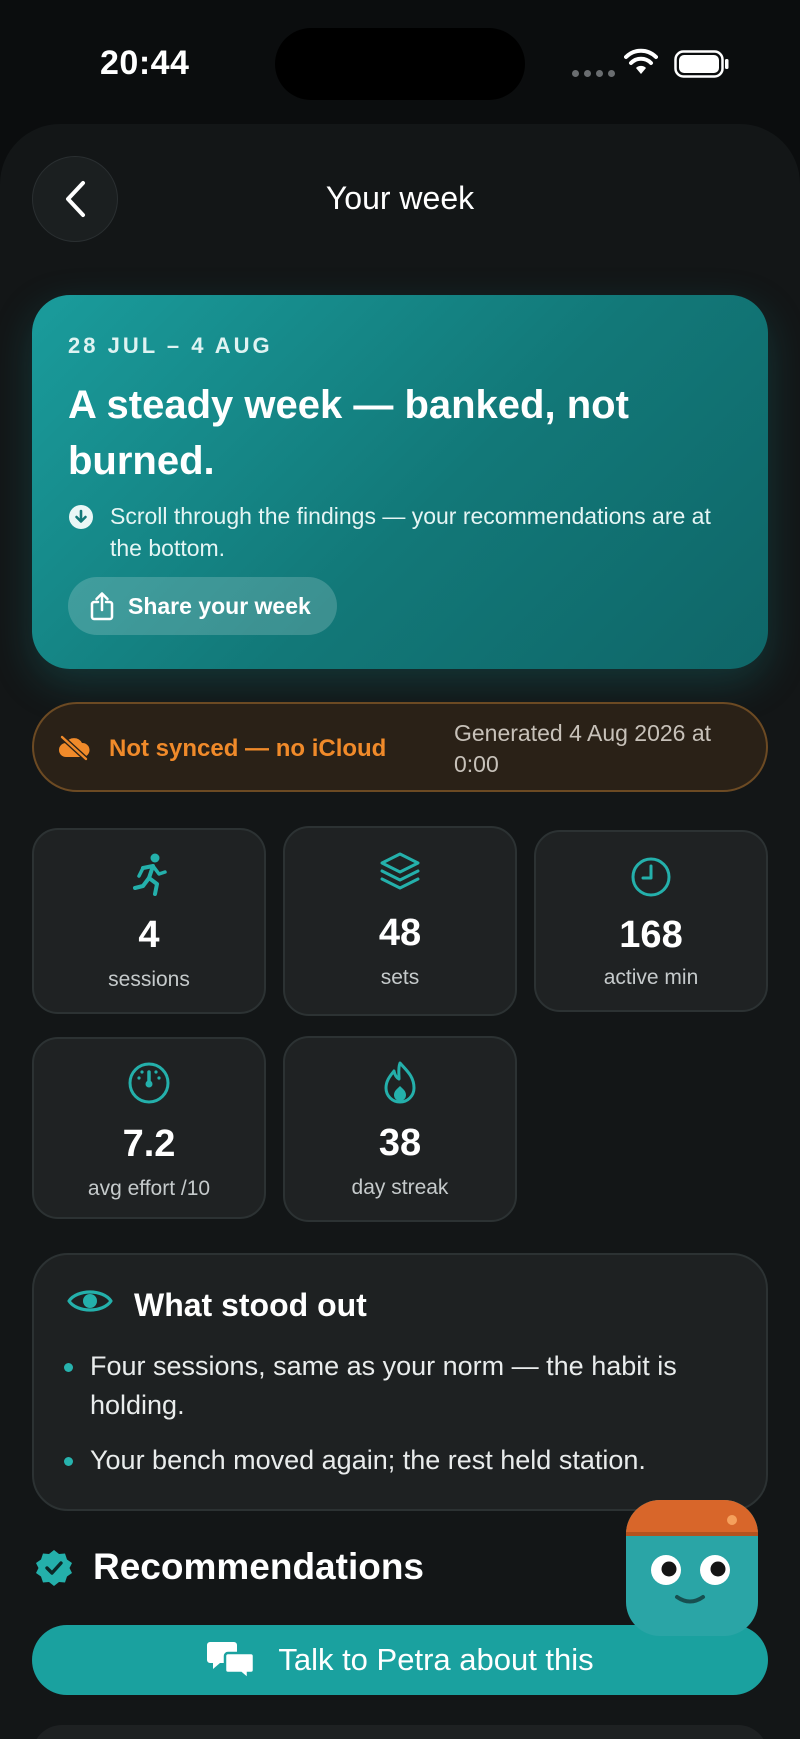  Describe the element at coordinates (641, 61) in the screenshot. I see `wifi-icon` at that location.